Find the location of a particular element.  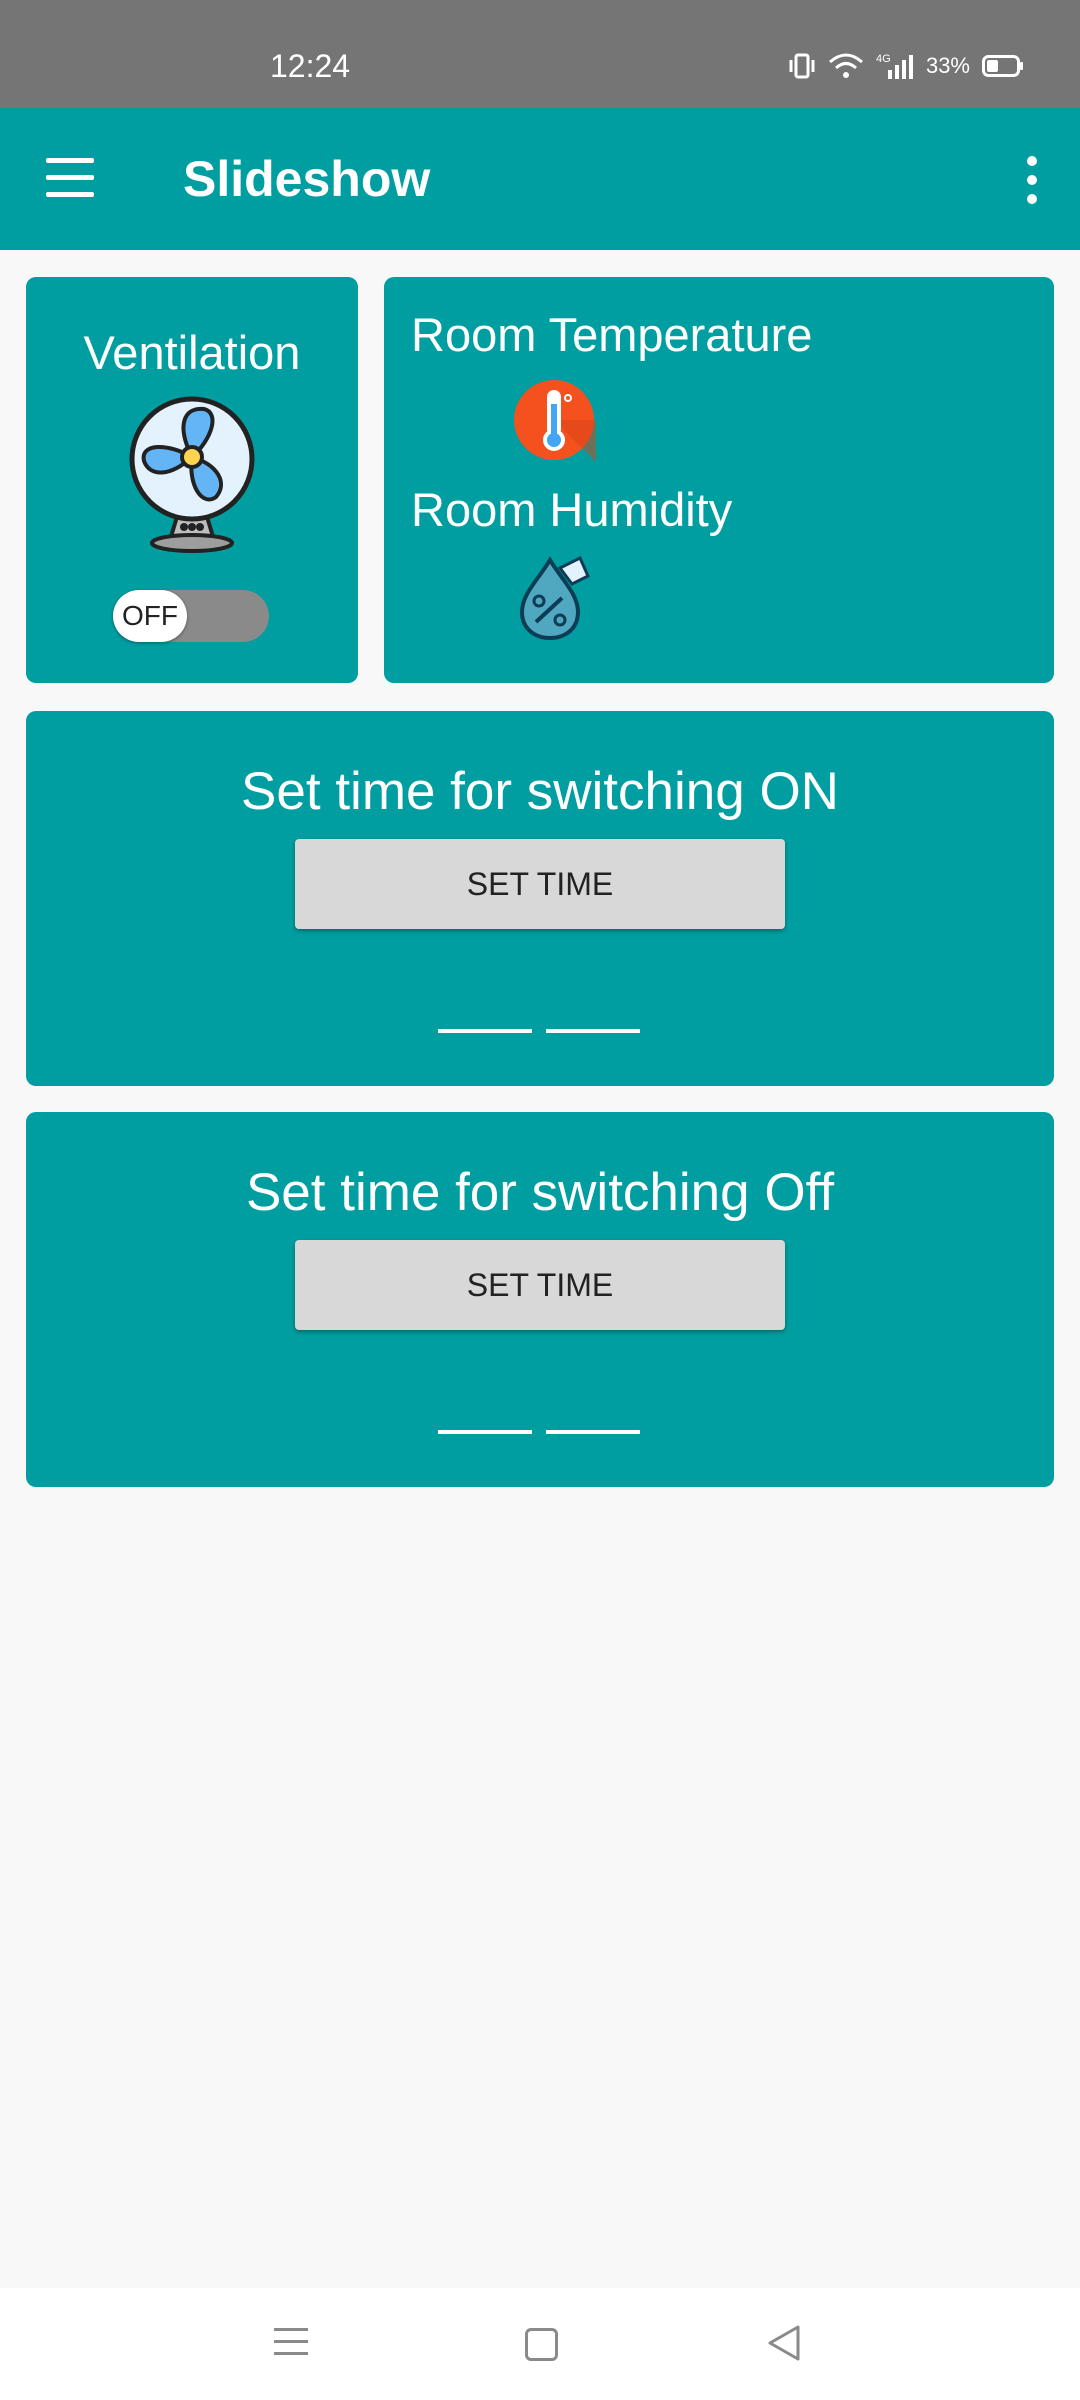

app-title: Slideshow is located at coordinates (307, 179).